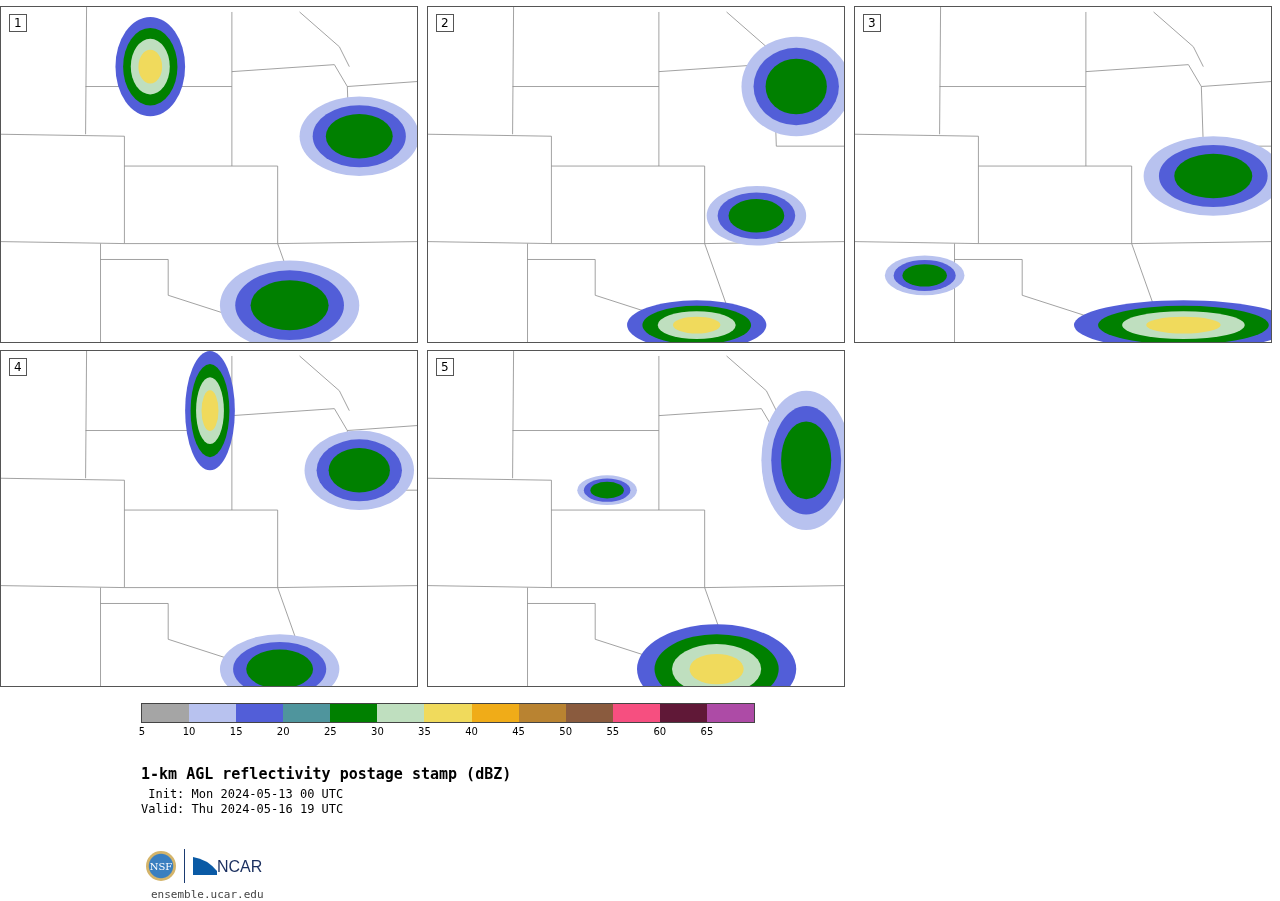 This screenshot has width=1280, height=901. Describe the element at coordinates (18, 367) in the screenshot. I see `panel-number: 4` at that location.